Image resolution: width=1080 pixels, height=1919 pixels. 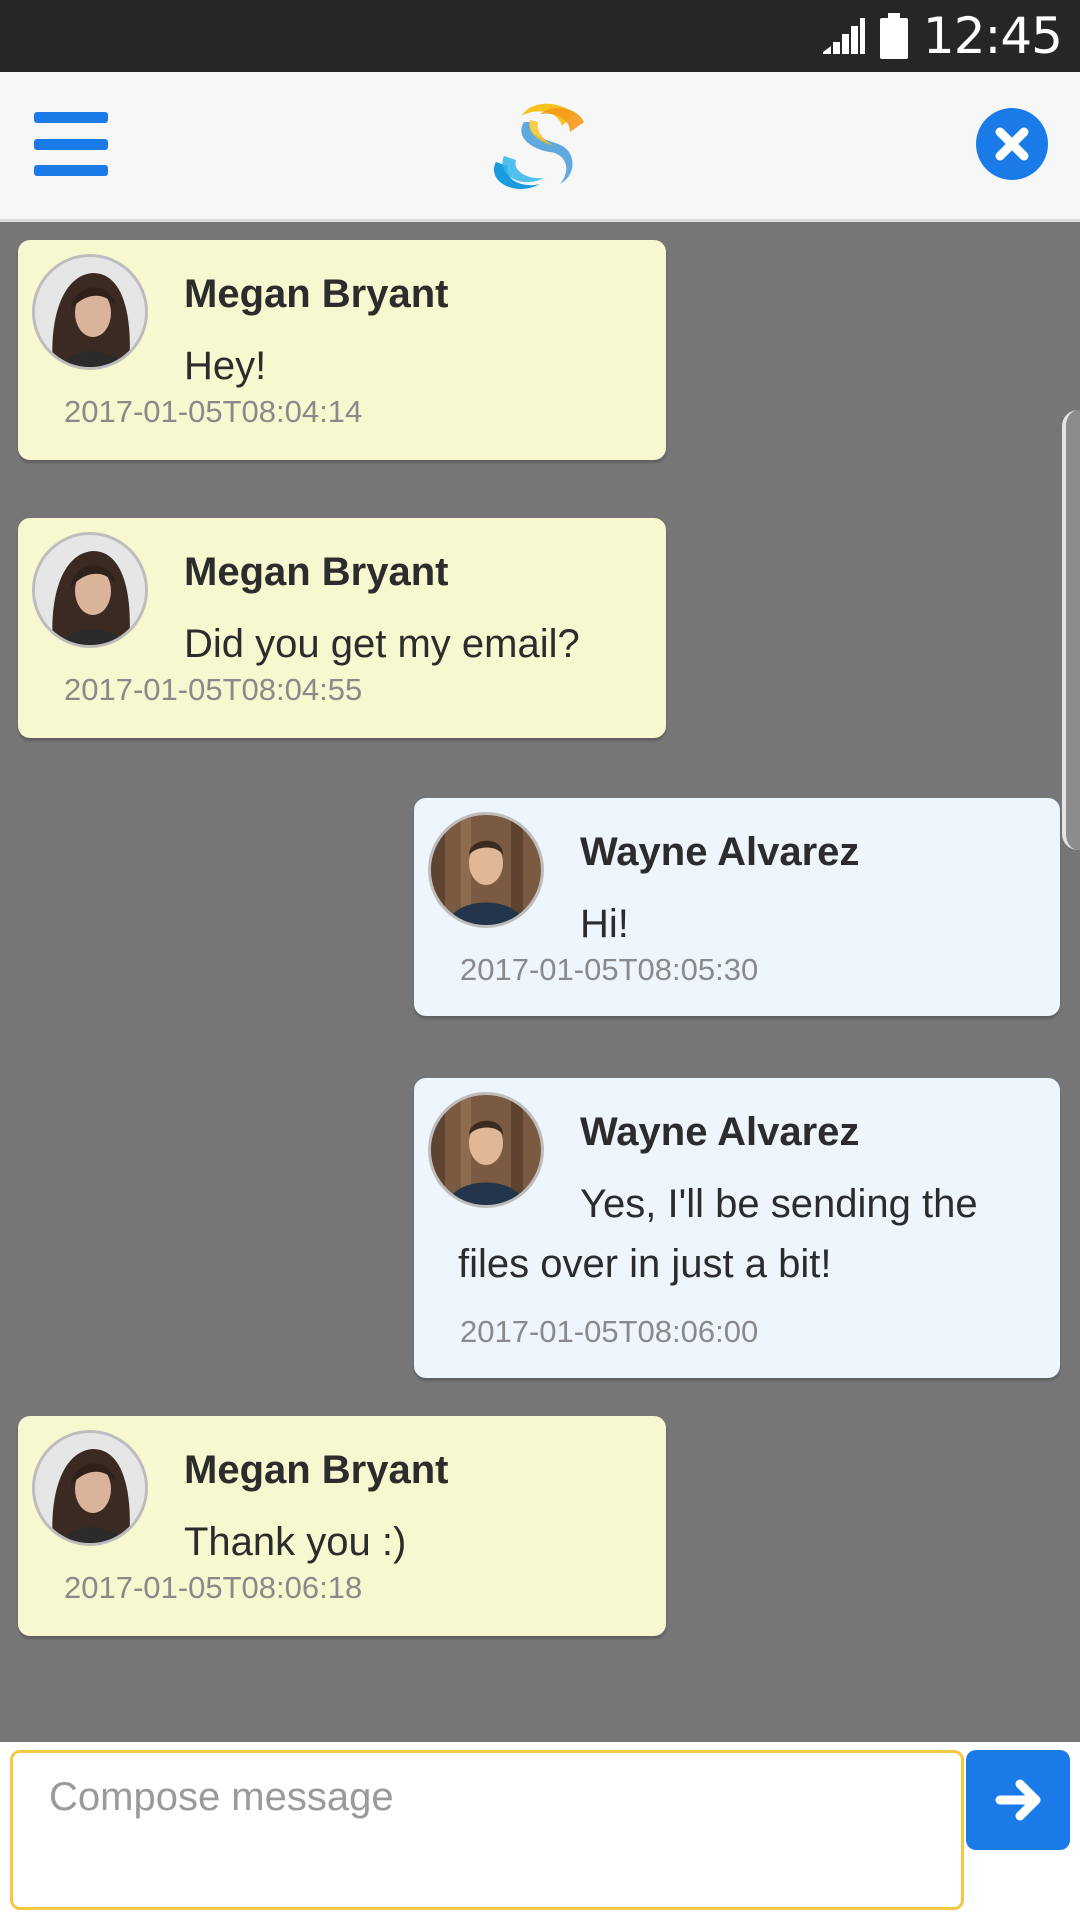 I want to click on message-timestamp: 2017-01-05T08:06:18, so click(x=213, y=1587).